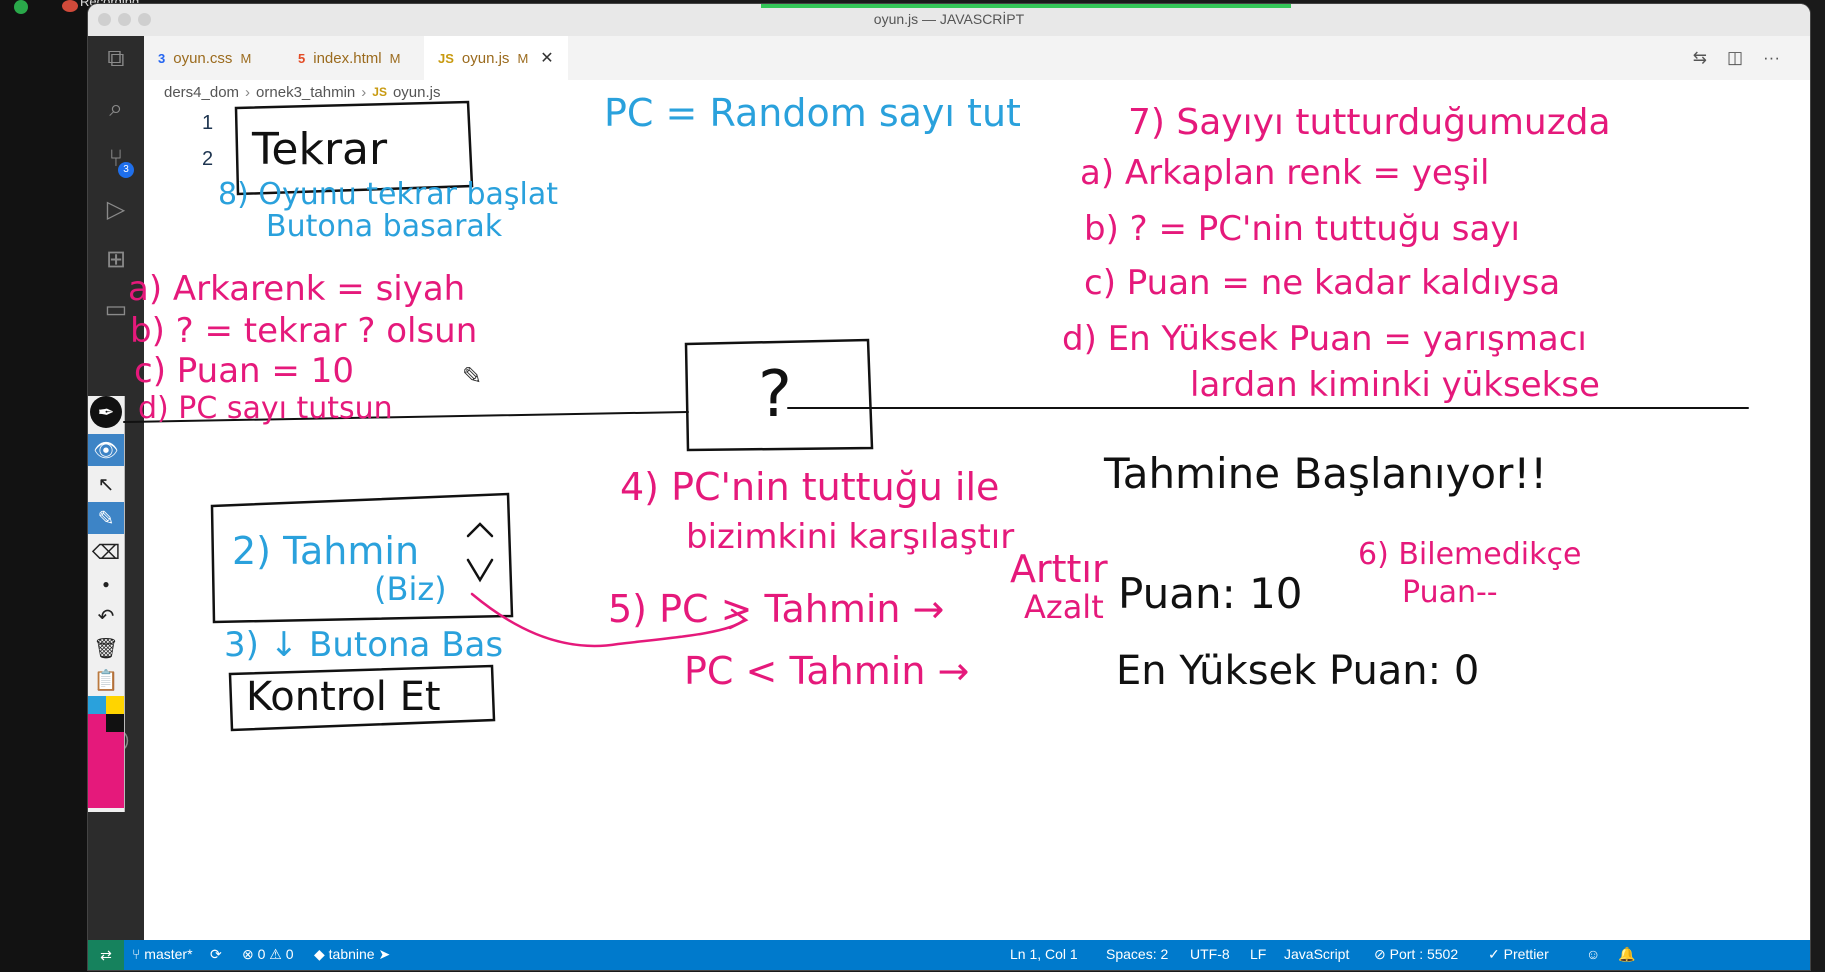 This screenshot has height=972, width=1825. I want to click on language-mode: JavaScript, so click(1316, 954).